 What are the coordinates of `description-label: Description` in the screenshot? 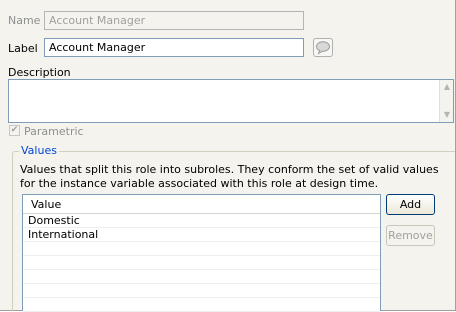 It's located at (39, 72).